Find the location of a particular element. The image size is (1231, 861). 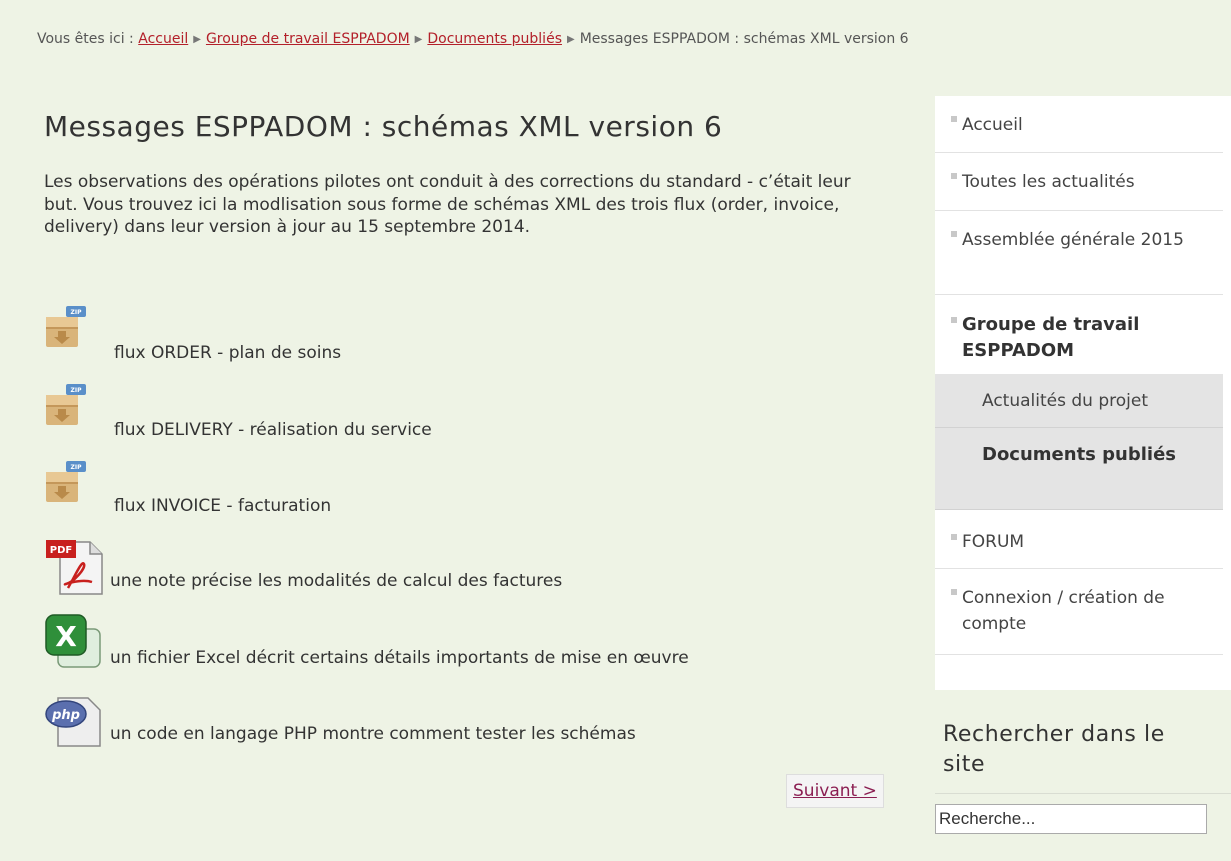

sidebar-item-assemblee: Assemblée générale 2015 is located at coordinates (1079, 253).